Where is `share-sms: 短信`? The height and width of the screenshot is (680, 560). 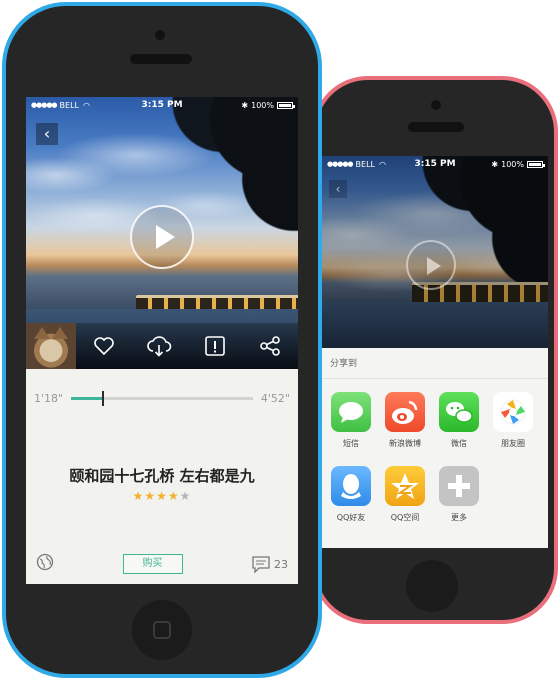
share-sms: 短信 is located at coordinates (351, 420).